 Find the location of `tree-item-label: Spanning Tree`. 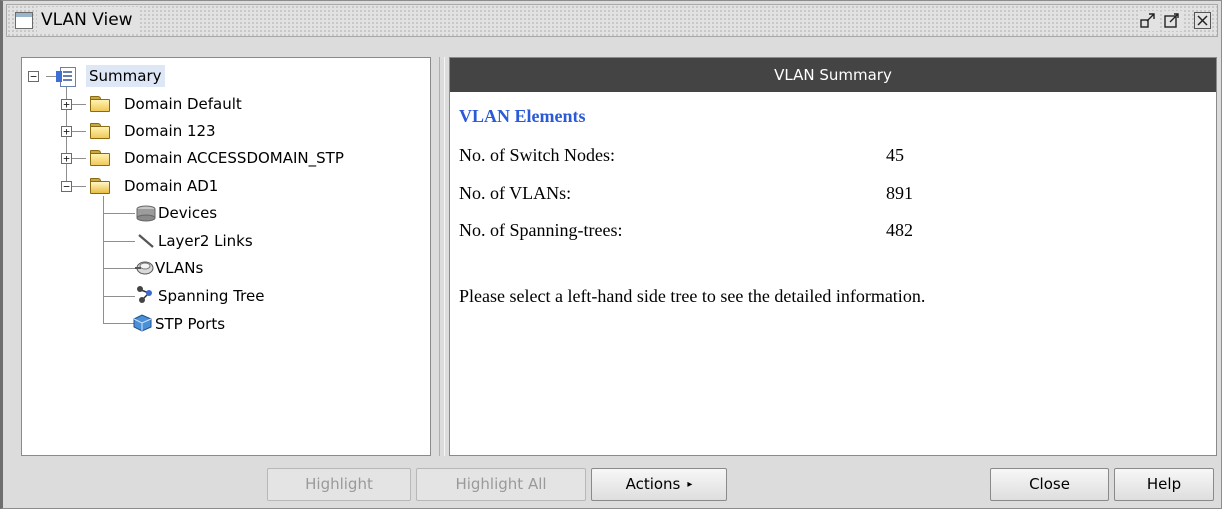

tree-item-label: Spanning Tree is located at coordinates (211, 296).